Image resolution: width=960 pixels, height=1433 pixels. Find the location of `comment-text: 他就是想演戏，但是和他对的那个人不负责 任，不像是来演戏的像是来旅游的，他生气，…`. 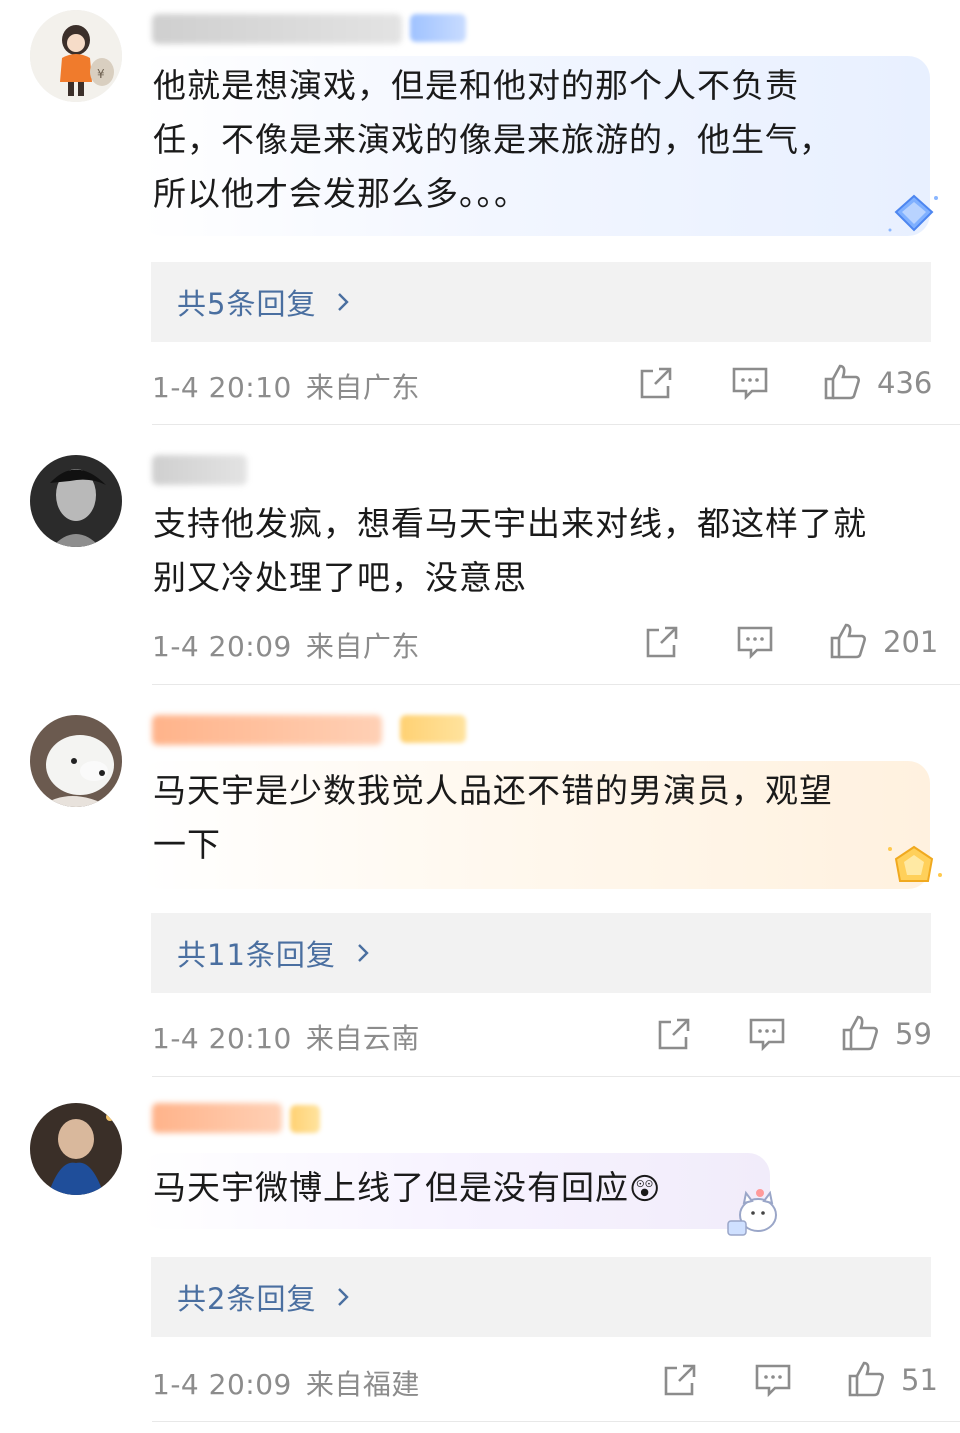

comment-text: 他就是想演戏，但是和他对的那个人不负责 任，不像是来演戏的像是来旅游的，他生气，… is located at coordinates (493, 139).